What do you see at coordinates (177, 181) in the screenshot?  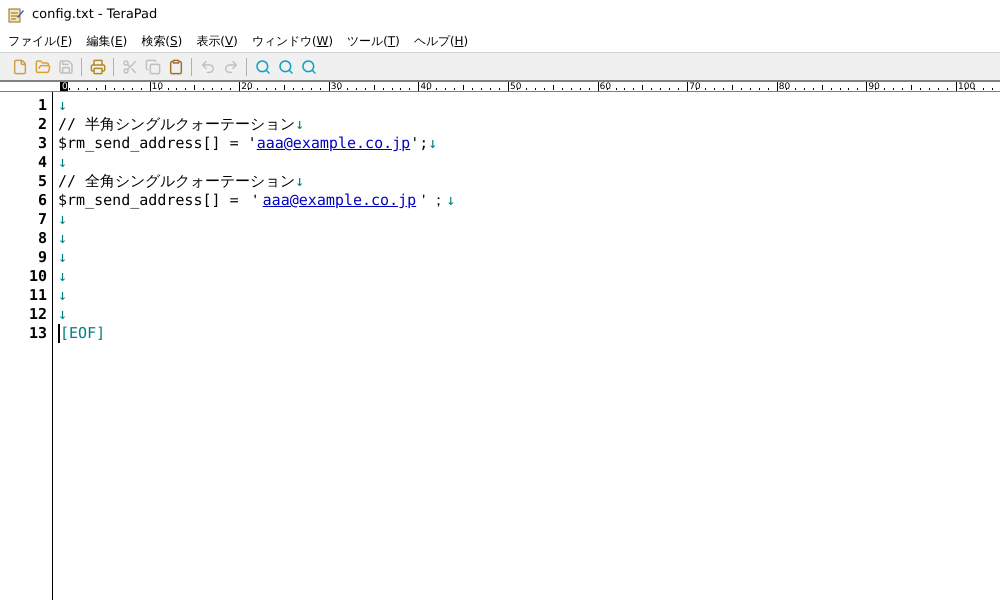 I see `code-text: // 全角シングルクォーテーション` at bounding box center [177, 181].